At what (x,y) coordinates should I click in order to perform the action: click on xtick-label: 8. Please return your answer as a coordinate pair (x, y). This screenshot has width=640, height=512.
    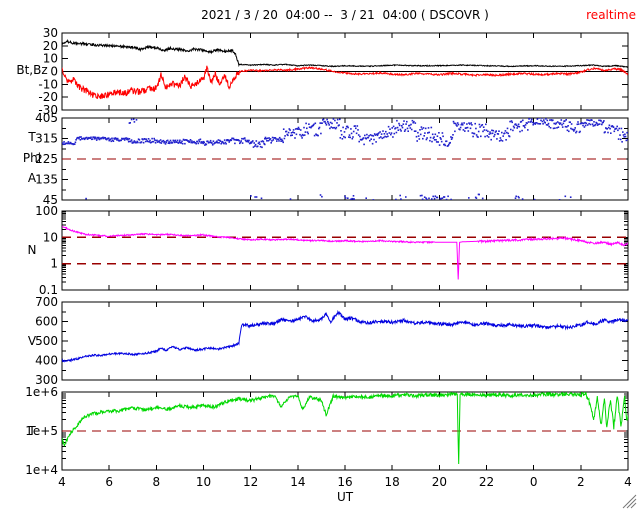
    Looking at the image, I should click on (157, 482).